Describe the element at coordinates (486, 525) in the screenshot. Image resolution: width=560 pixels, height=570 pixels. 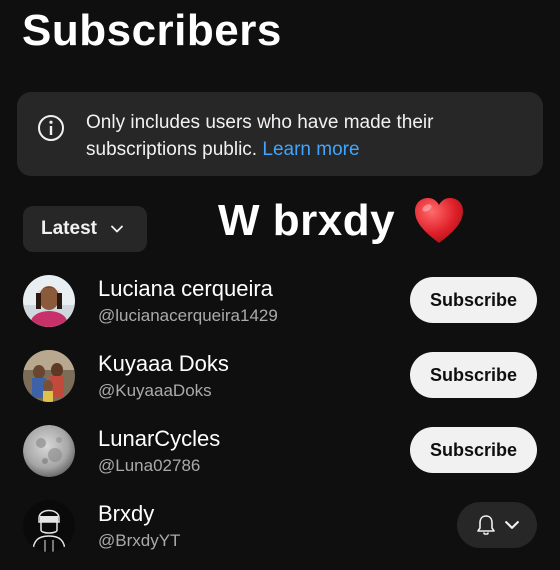
I see `bell-icon` at that location.